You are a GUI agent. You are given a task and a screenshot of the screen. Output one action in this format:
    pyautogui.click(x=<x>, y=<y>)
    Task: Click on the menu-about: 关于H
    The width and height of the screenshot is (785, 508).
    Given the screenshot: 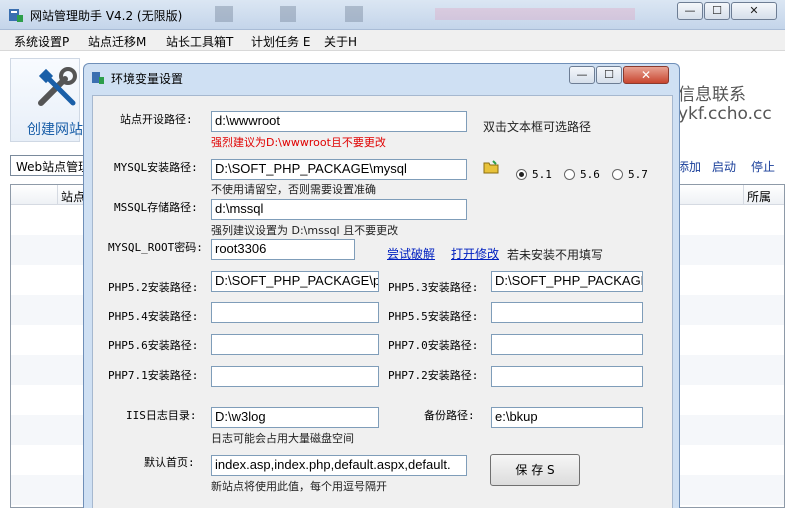 What is the action you would take?
    pyautogui.click(x=340, y=41)
    